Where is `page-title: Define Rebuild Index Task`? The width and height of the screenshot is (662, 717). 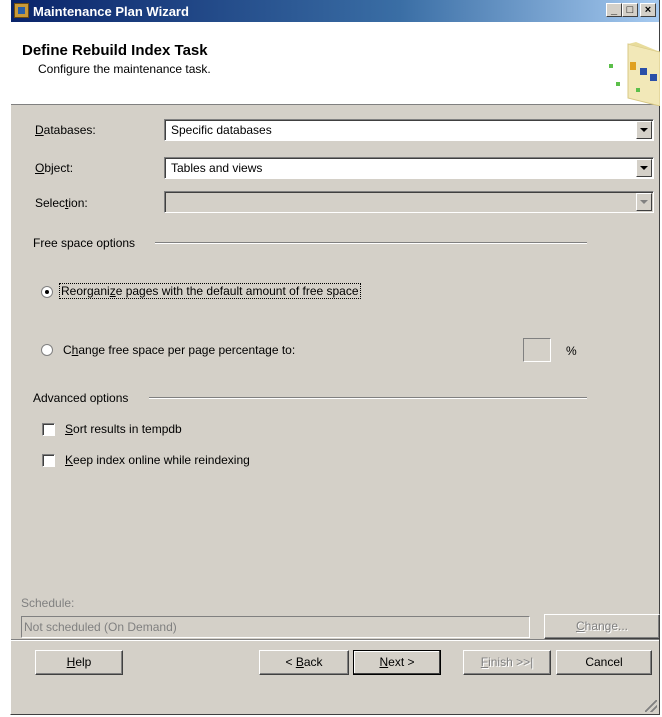 page-title: Define Rebuild Index Task is located at coordinates (115, 50).